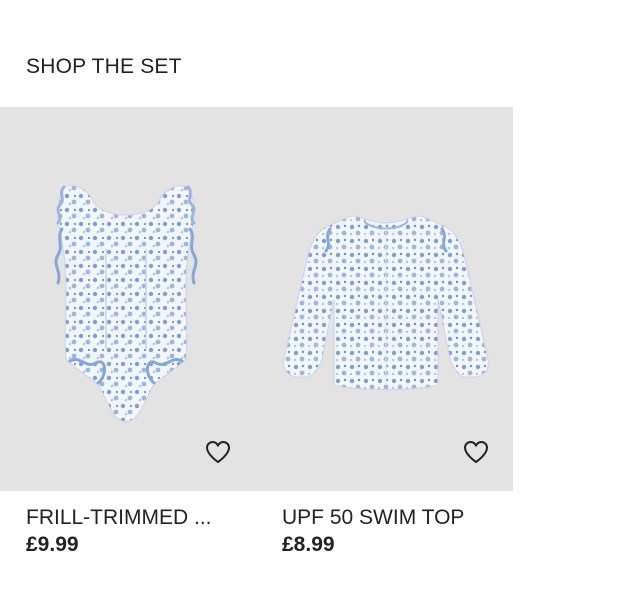 This screenshot has height=600, width=641. I want to click on product-price: £8.99, so click(308, 544).